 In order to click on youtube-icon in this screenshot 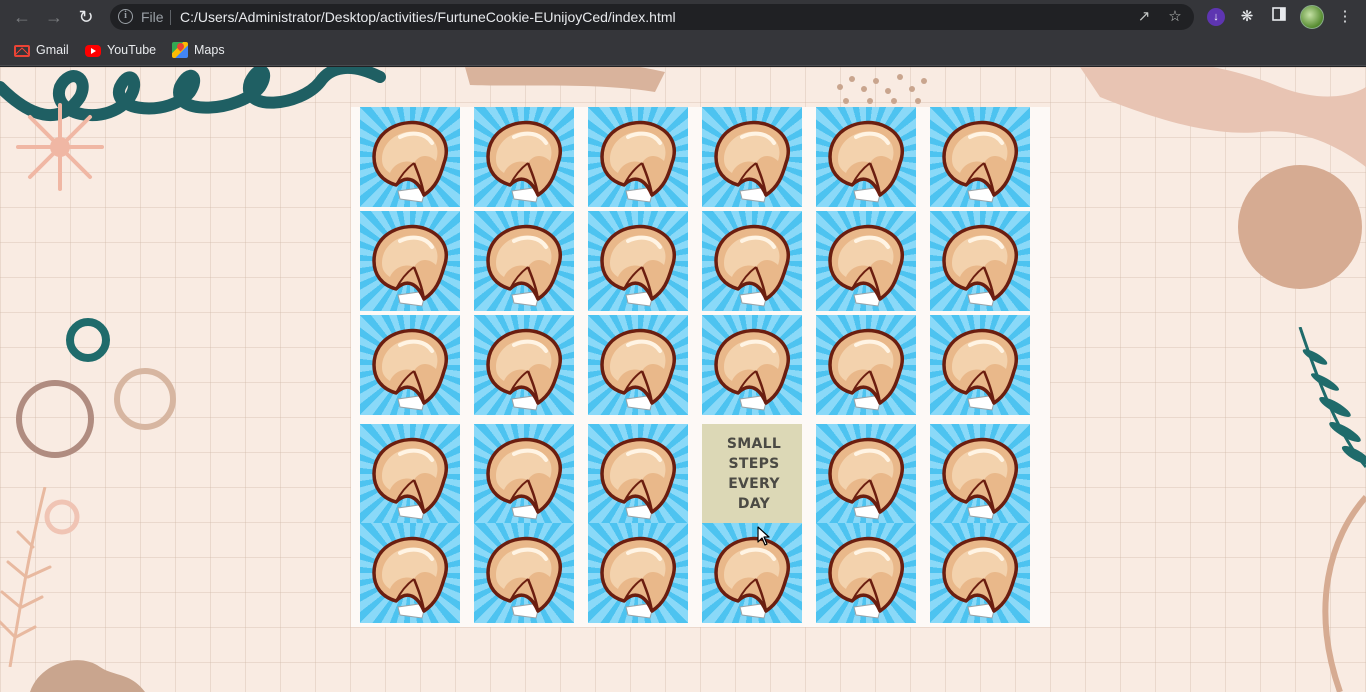, I will do `click(93, 51)`.